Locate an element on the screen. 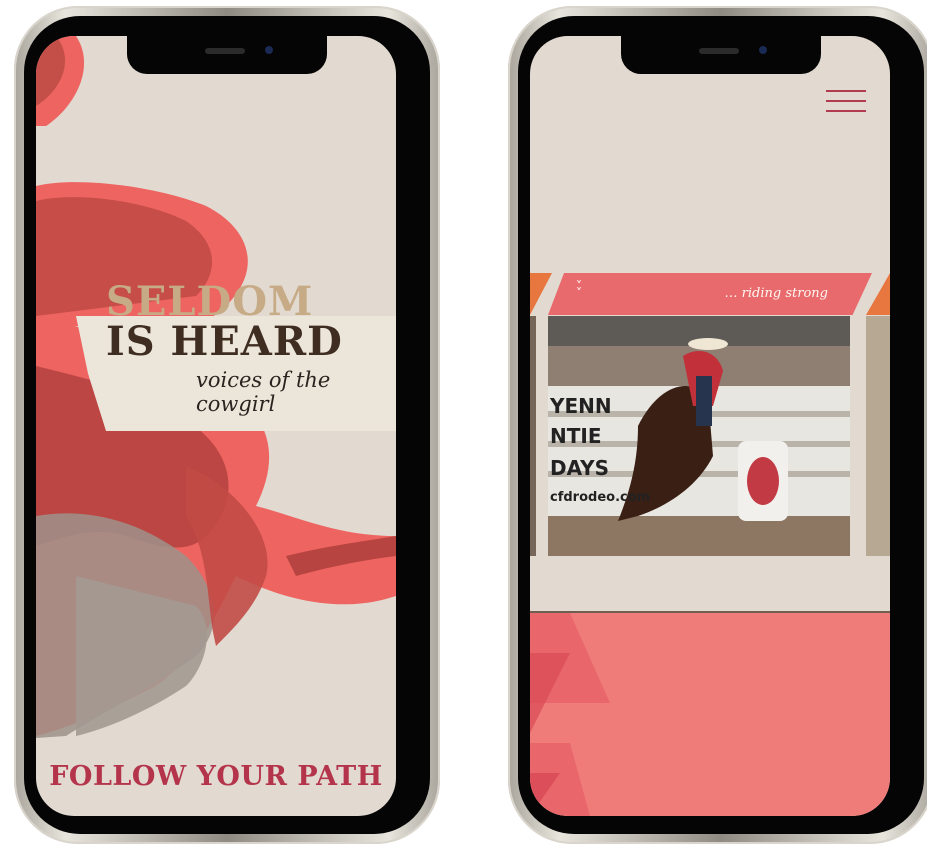 Image resolution: width=927 pixels, height=850 pixels. banner-right-tab is located at coordinates (878, 294).